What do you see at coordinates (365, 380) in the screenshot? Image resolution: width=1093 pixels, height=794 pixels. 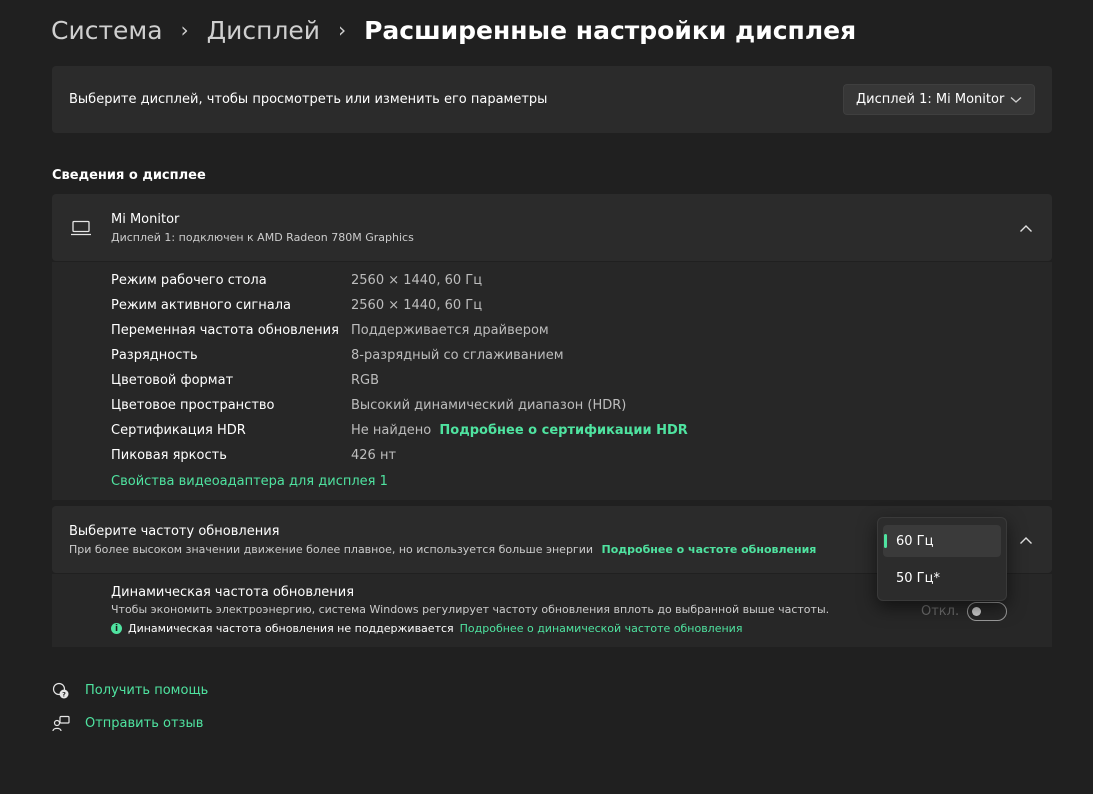 I see `info-value: RGB` at bounding box center [365, 380].